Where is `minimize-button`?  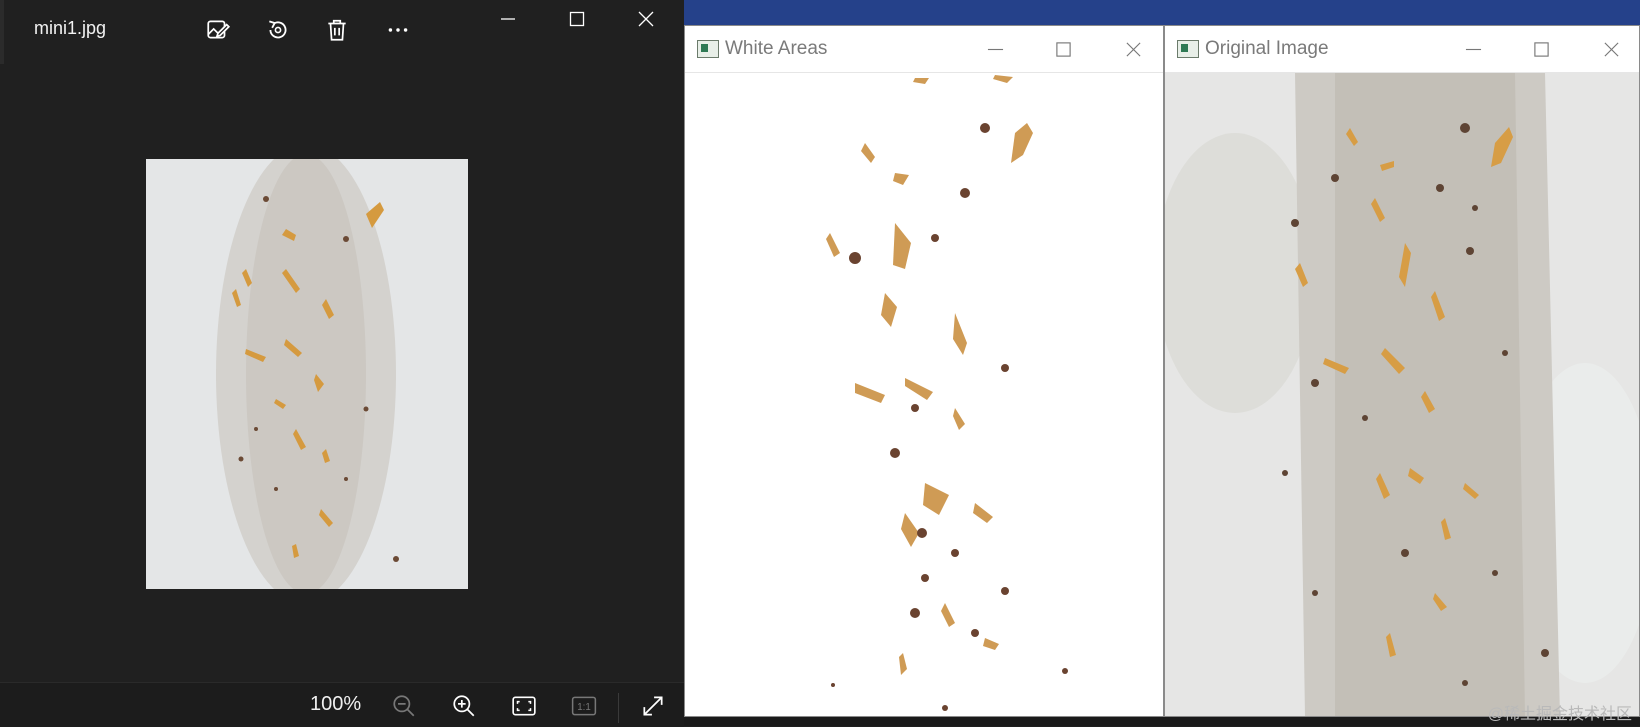
minimize-button is located at coordinates (508, 19).